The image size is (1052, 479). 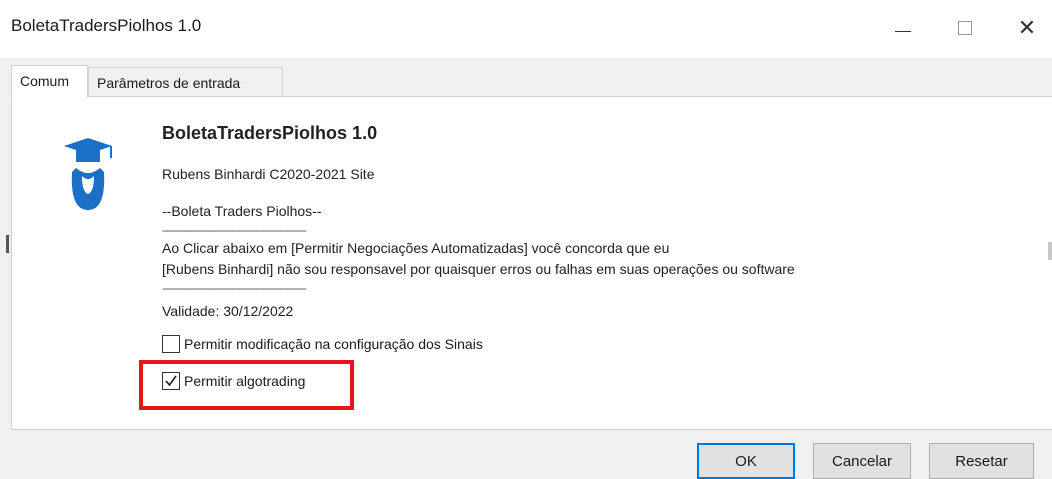 I want to click on subtitle-line: --Boleta Traders Piolhos--, so click(x=242, y=211).